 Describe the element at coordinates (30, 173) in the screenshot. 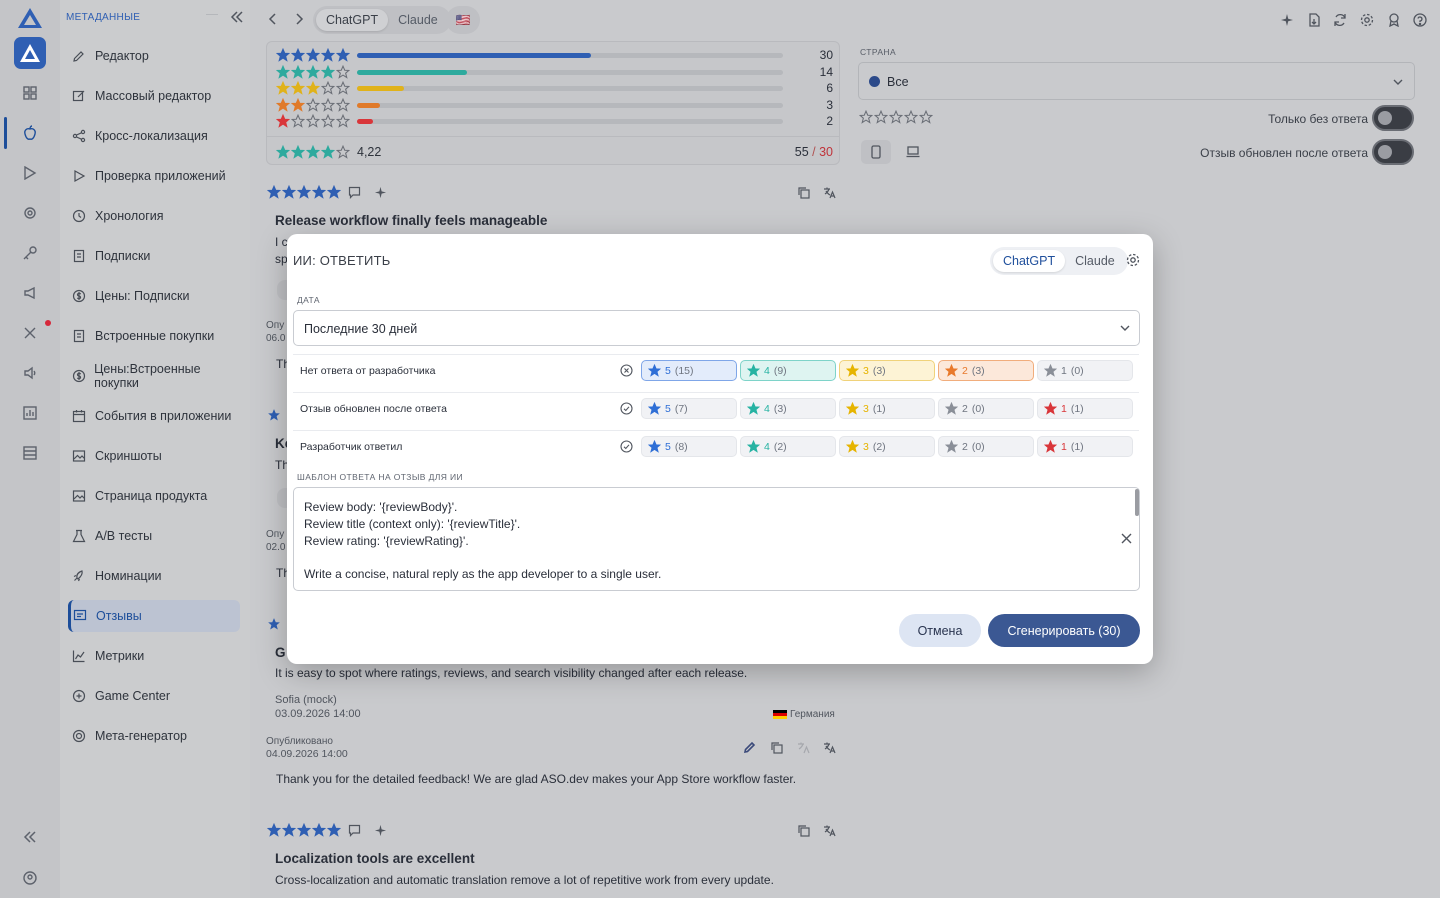

I see `play-store-icon` at that location.